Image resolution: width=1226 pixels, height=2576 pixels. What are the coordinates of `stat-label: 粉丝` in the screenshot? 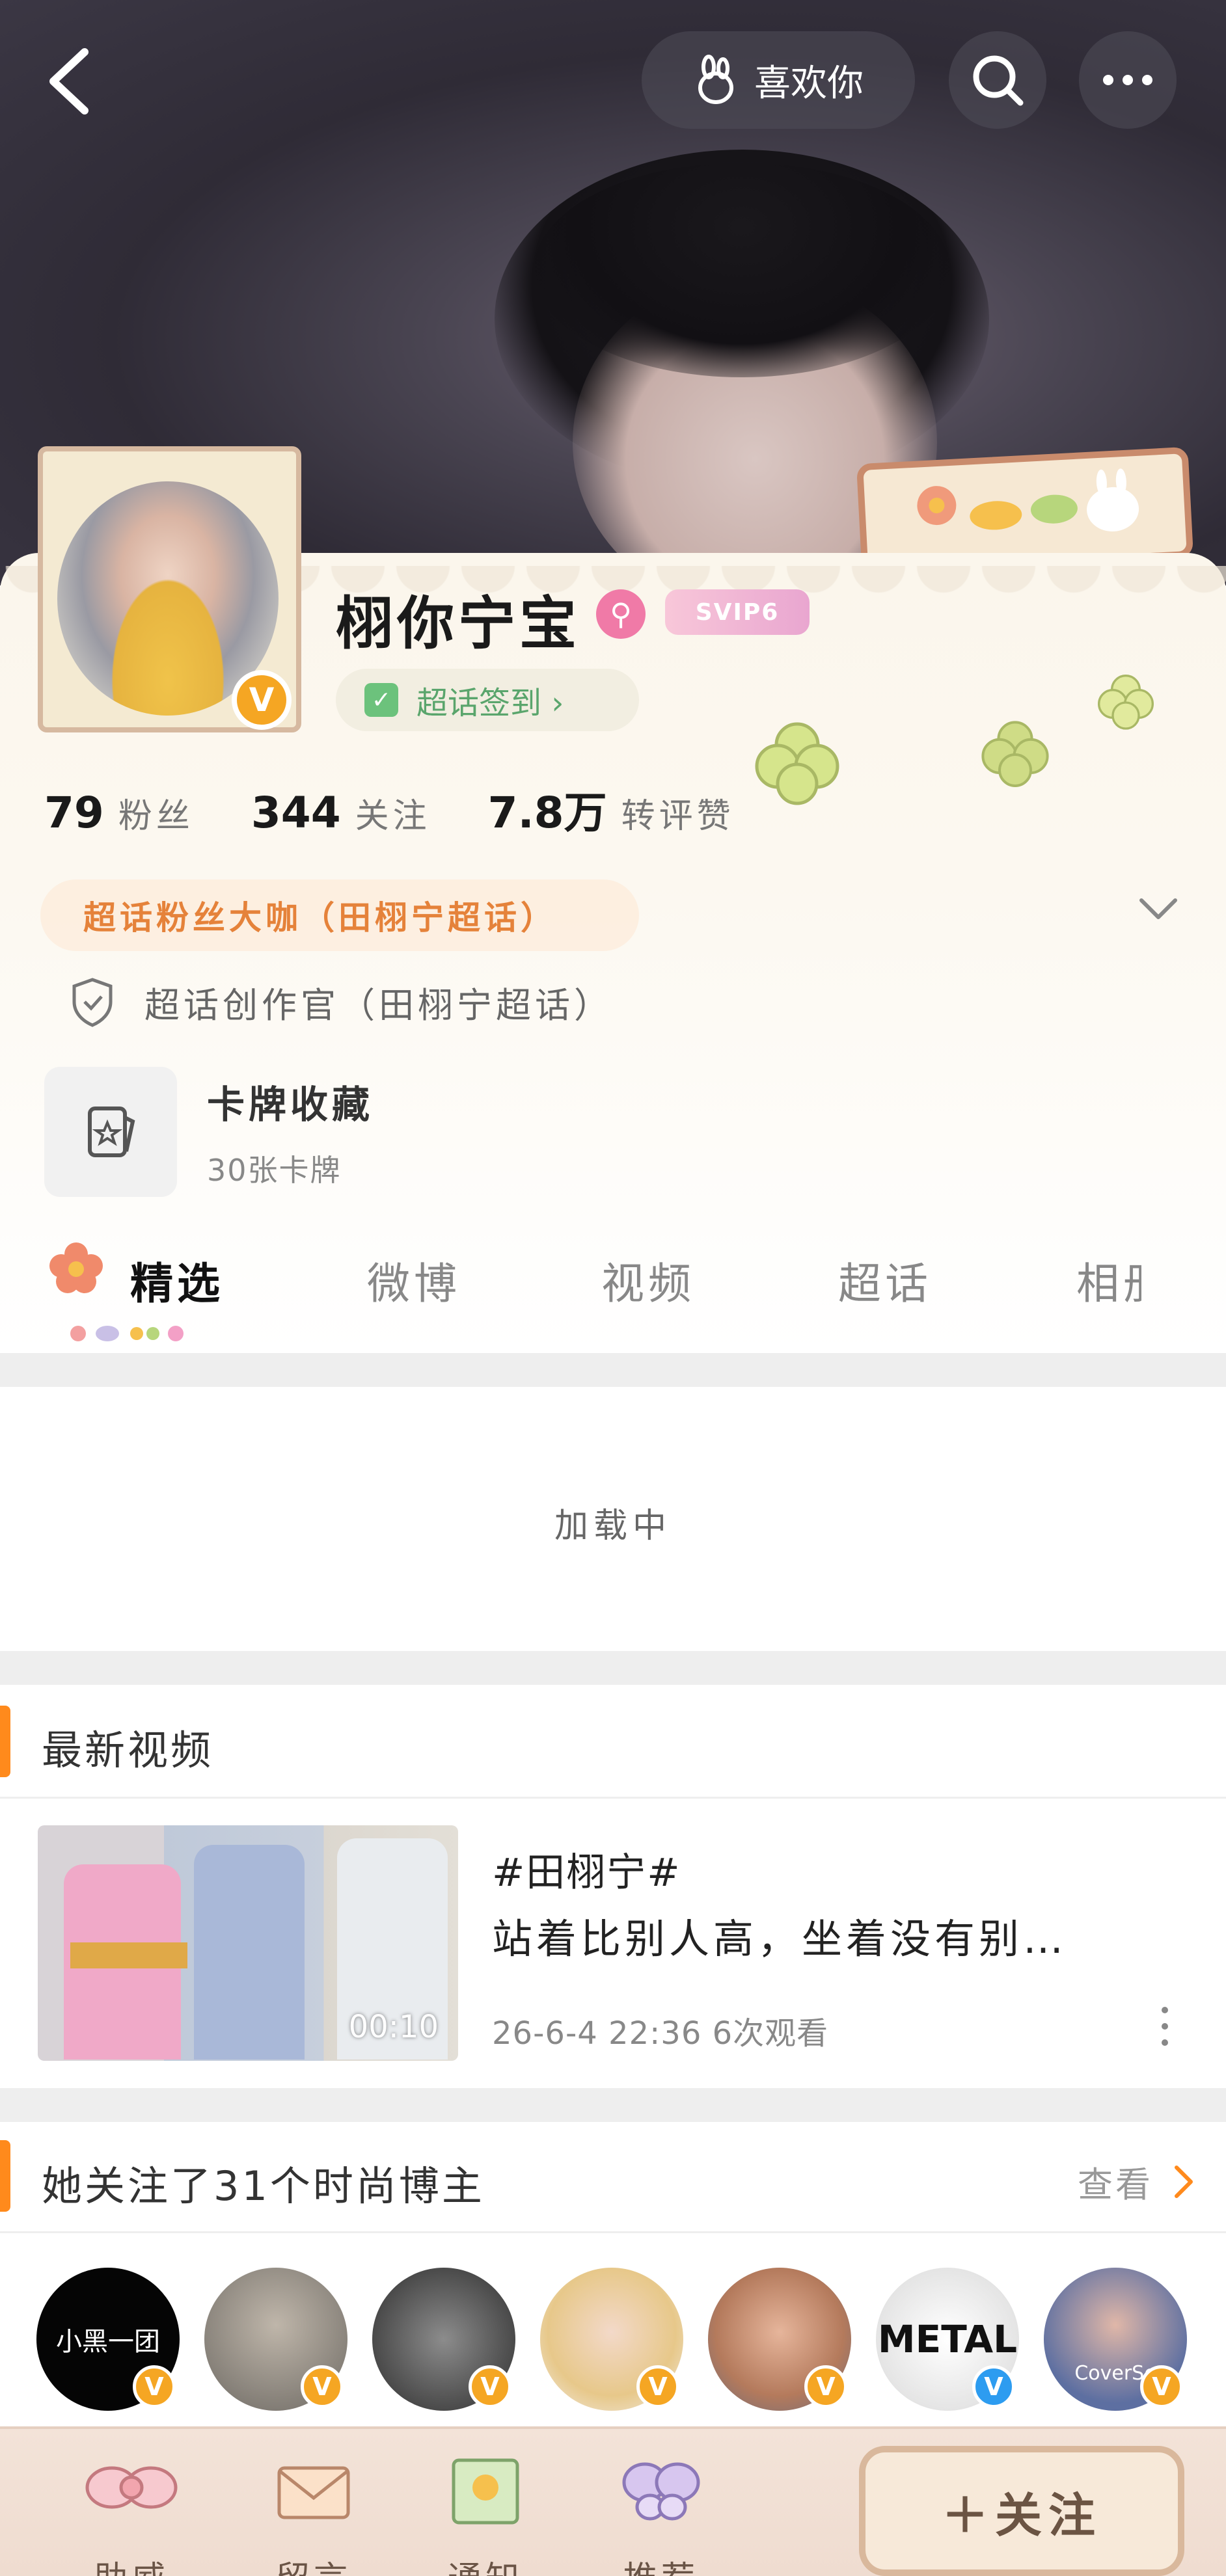 It's located at (156, 816).